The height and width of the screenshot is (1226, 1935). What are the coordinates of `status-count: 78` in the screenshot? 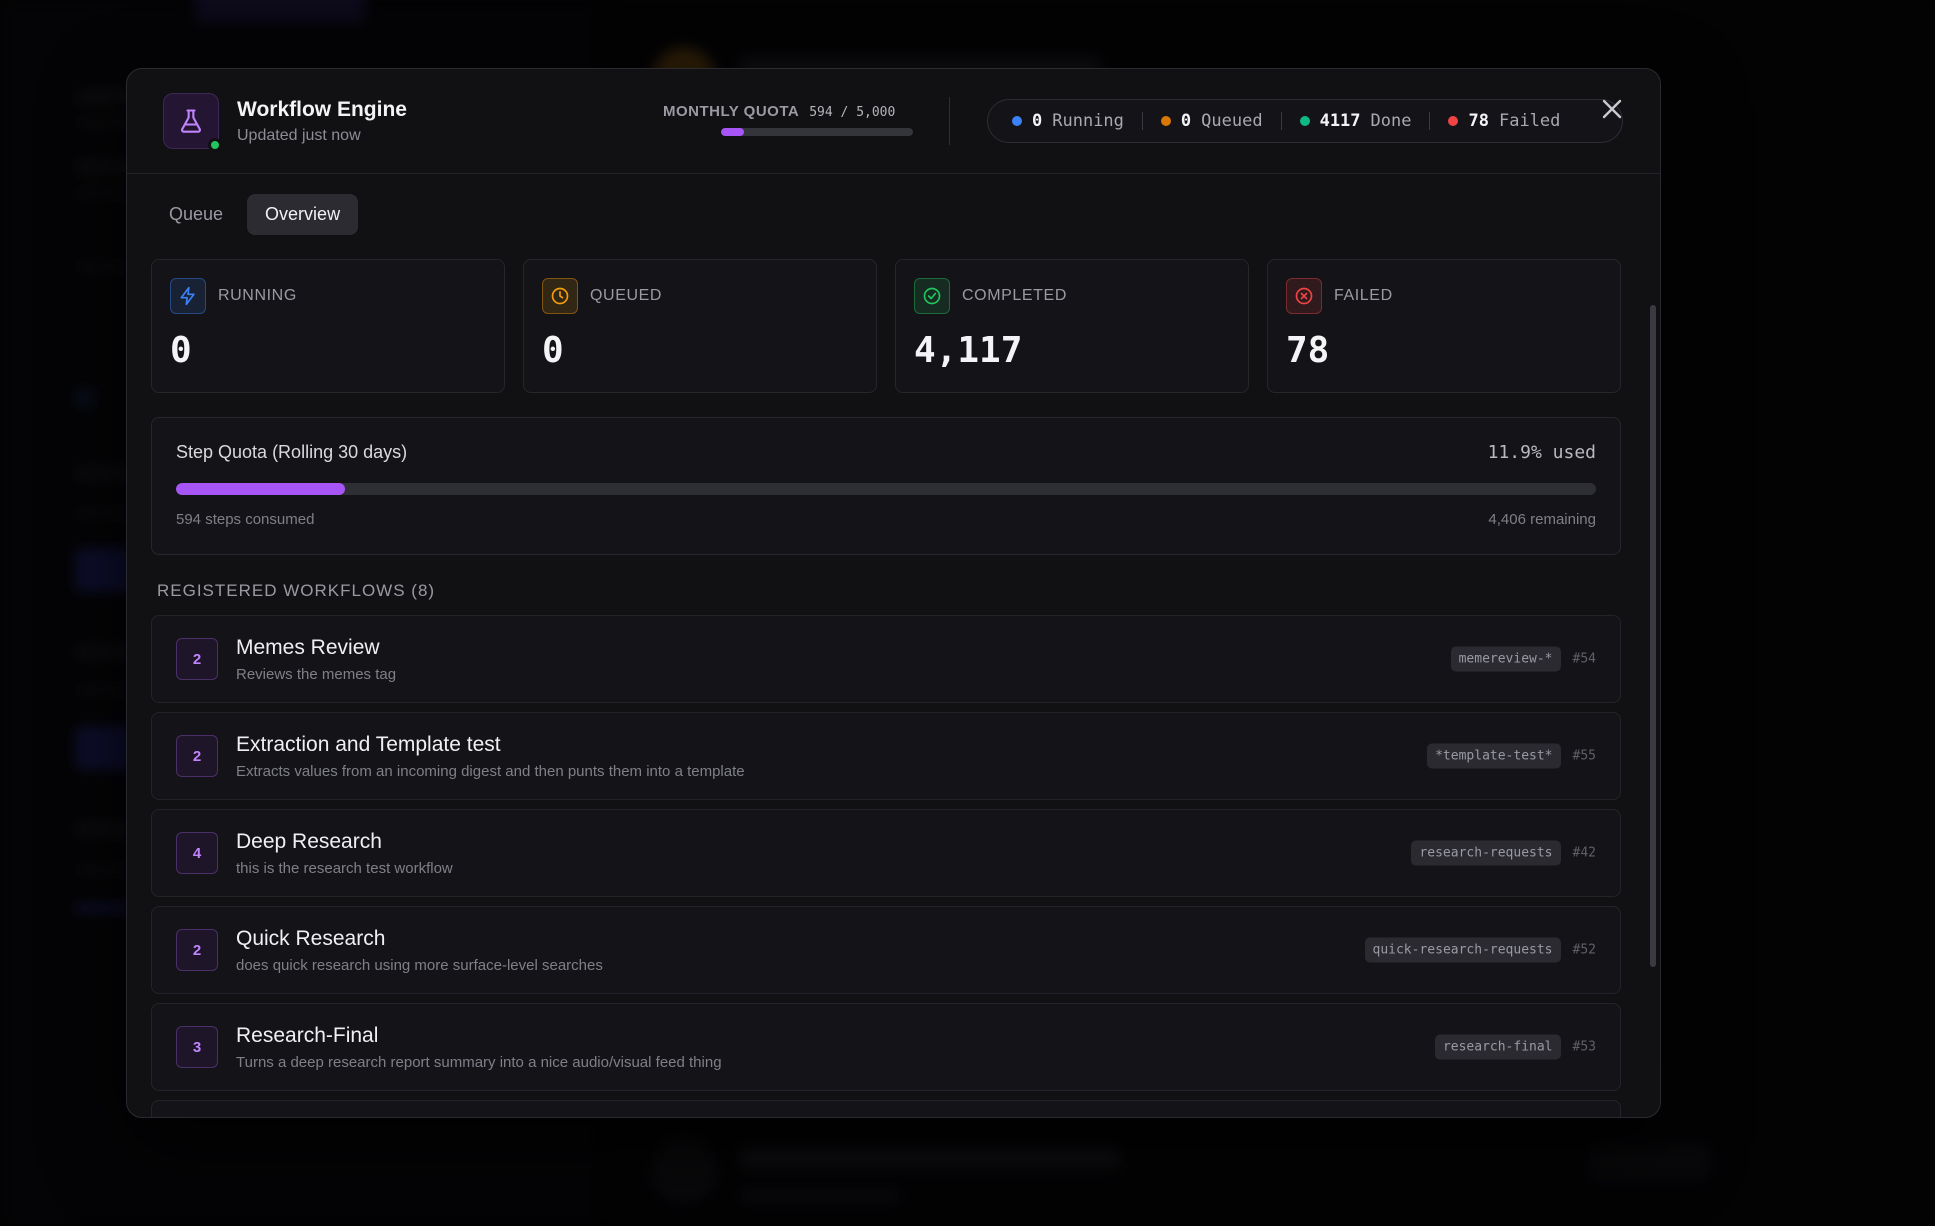 It's located at (1478, 121).